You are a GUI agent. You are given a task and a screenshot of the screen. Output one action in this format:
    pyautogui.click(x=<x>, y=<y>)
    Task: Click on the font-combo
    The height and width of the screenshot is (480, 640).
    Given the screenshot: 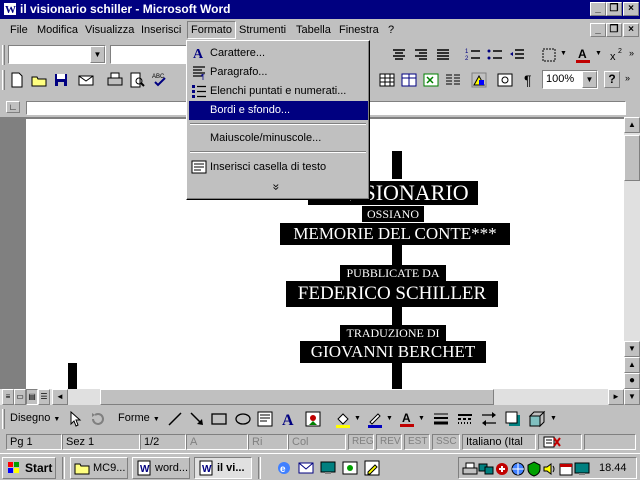 What is the action you would take?
    pyautogui.click(x=150, y=54)
    